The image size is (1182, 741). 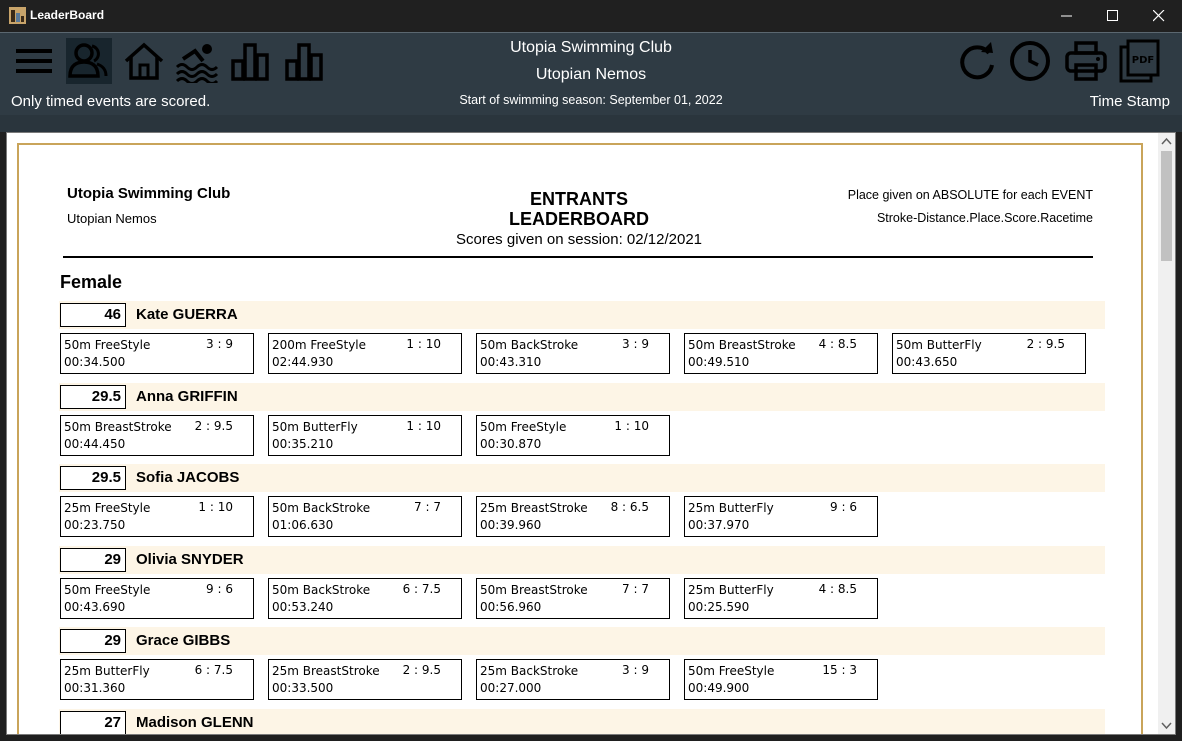 What do you see at coordinates (1143, 60) in the screenshot?
I see `svg-text: PDF` at bounding box center [1143, 60].